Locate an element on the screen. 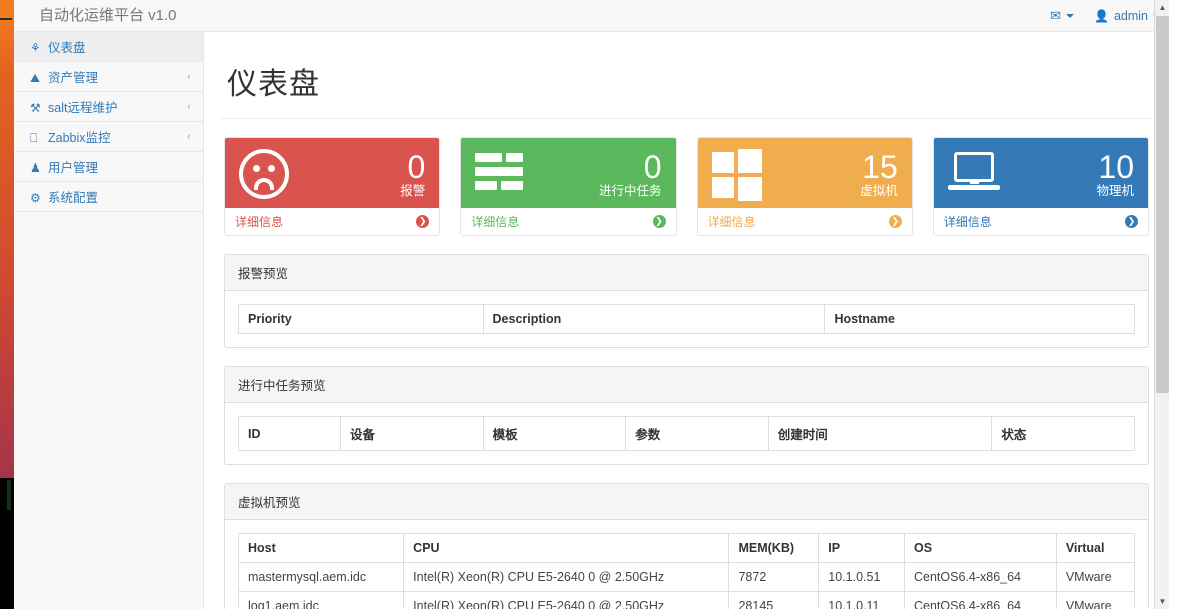 The image size is (1184, 609). navbar-right-group: ✉ 👤 admin is located at coordinates (1105, 16).